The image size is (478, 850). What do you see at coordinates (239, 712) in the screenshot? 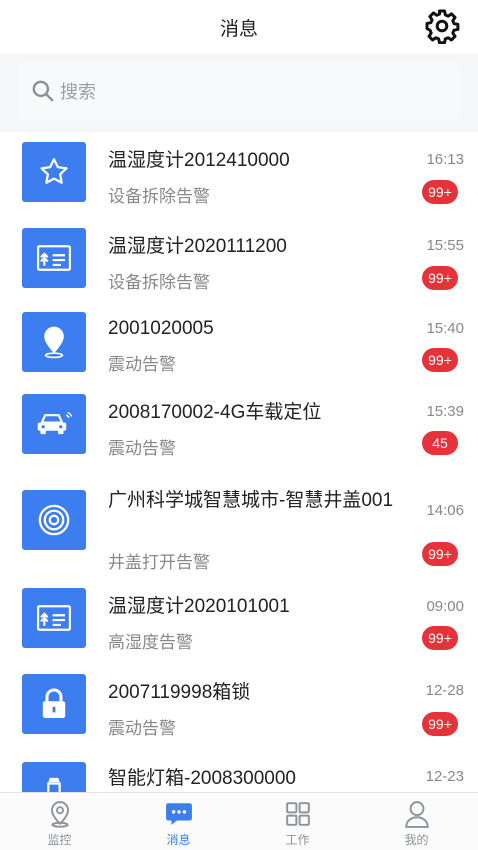
I see `list-item: 2007119998箱锁 震动告警 12-28 99+` at bounding box center [239, 712].